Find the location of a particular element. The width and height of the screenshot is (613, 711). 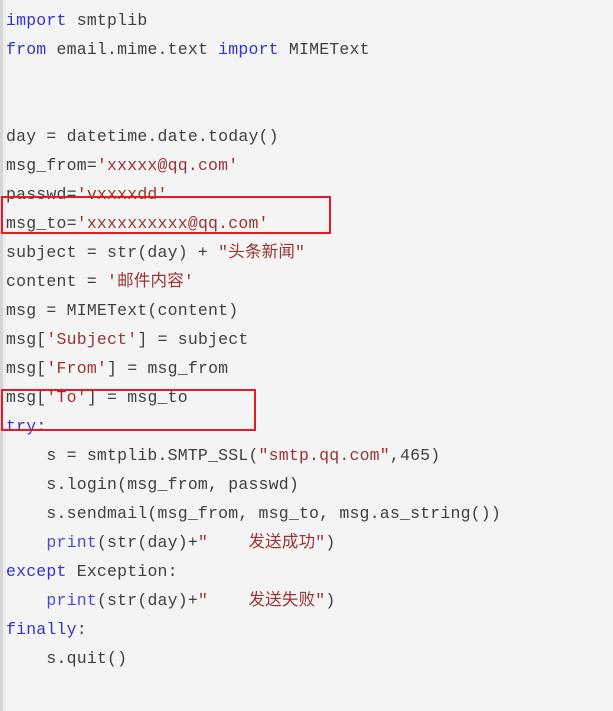

code-line: subject = str(day) + "头条新闻" is located at coordinates (309, 252).